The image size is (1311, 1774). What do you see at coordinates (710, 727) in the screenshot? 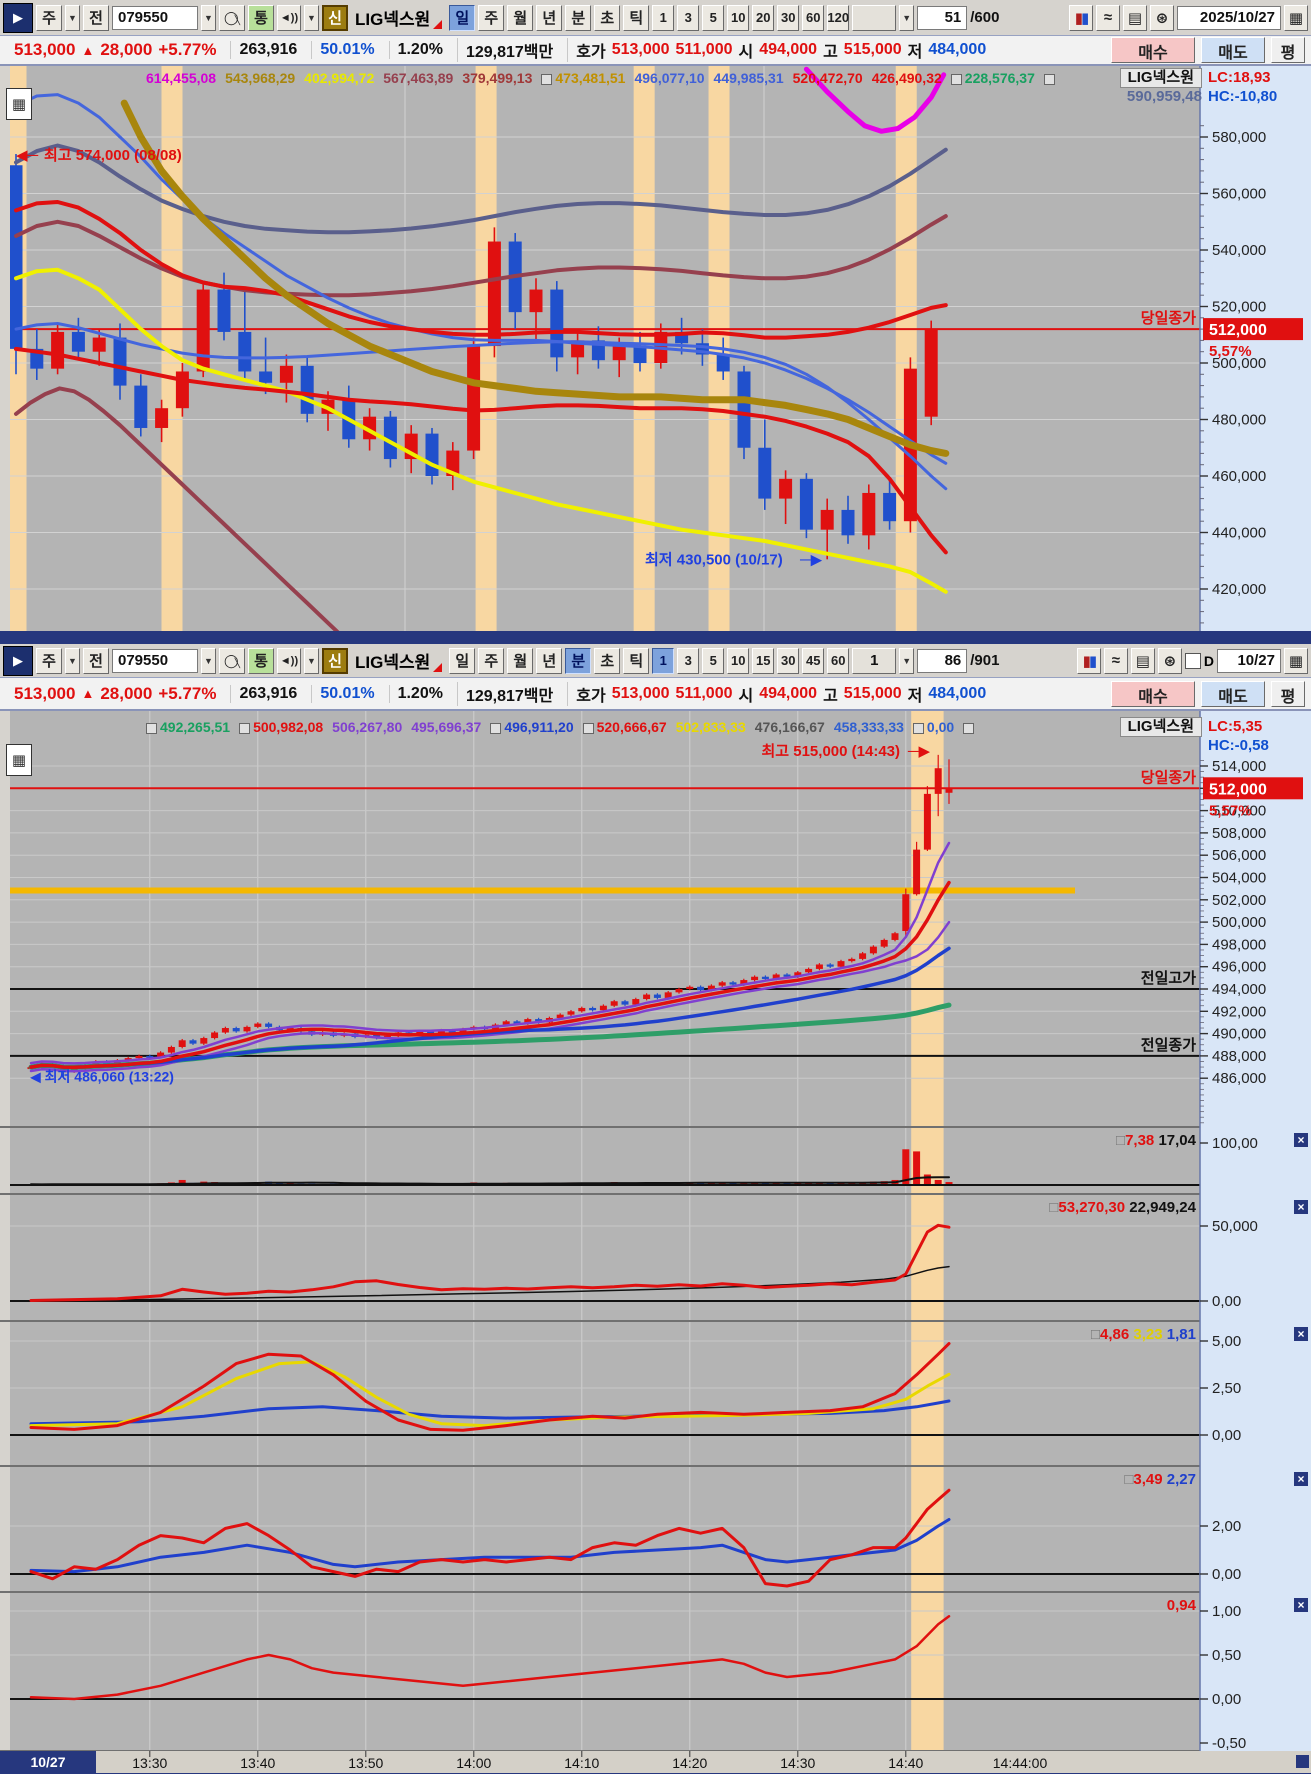
I see `legend-item: 502,833,33` at bounding box center [710, 727].